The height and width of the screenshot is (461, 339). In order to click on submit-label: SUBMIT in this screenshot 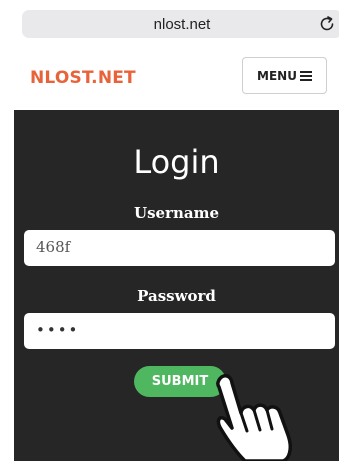, I will do `click(180, 381)`.